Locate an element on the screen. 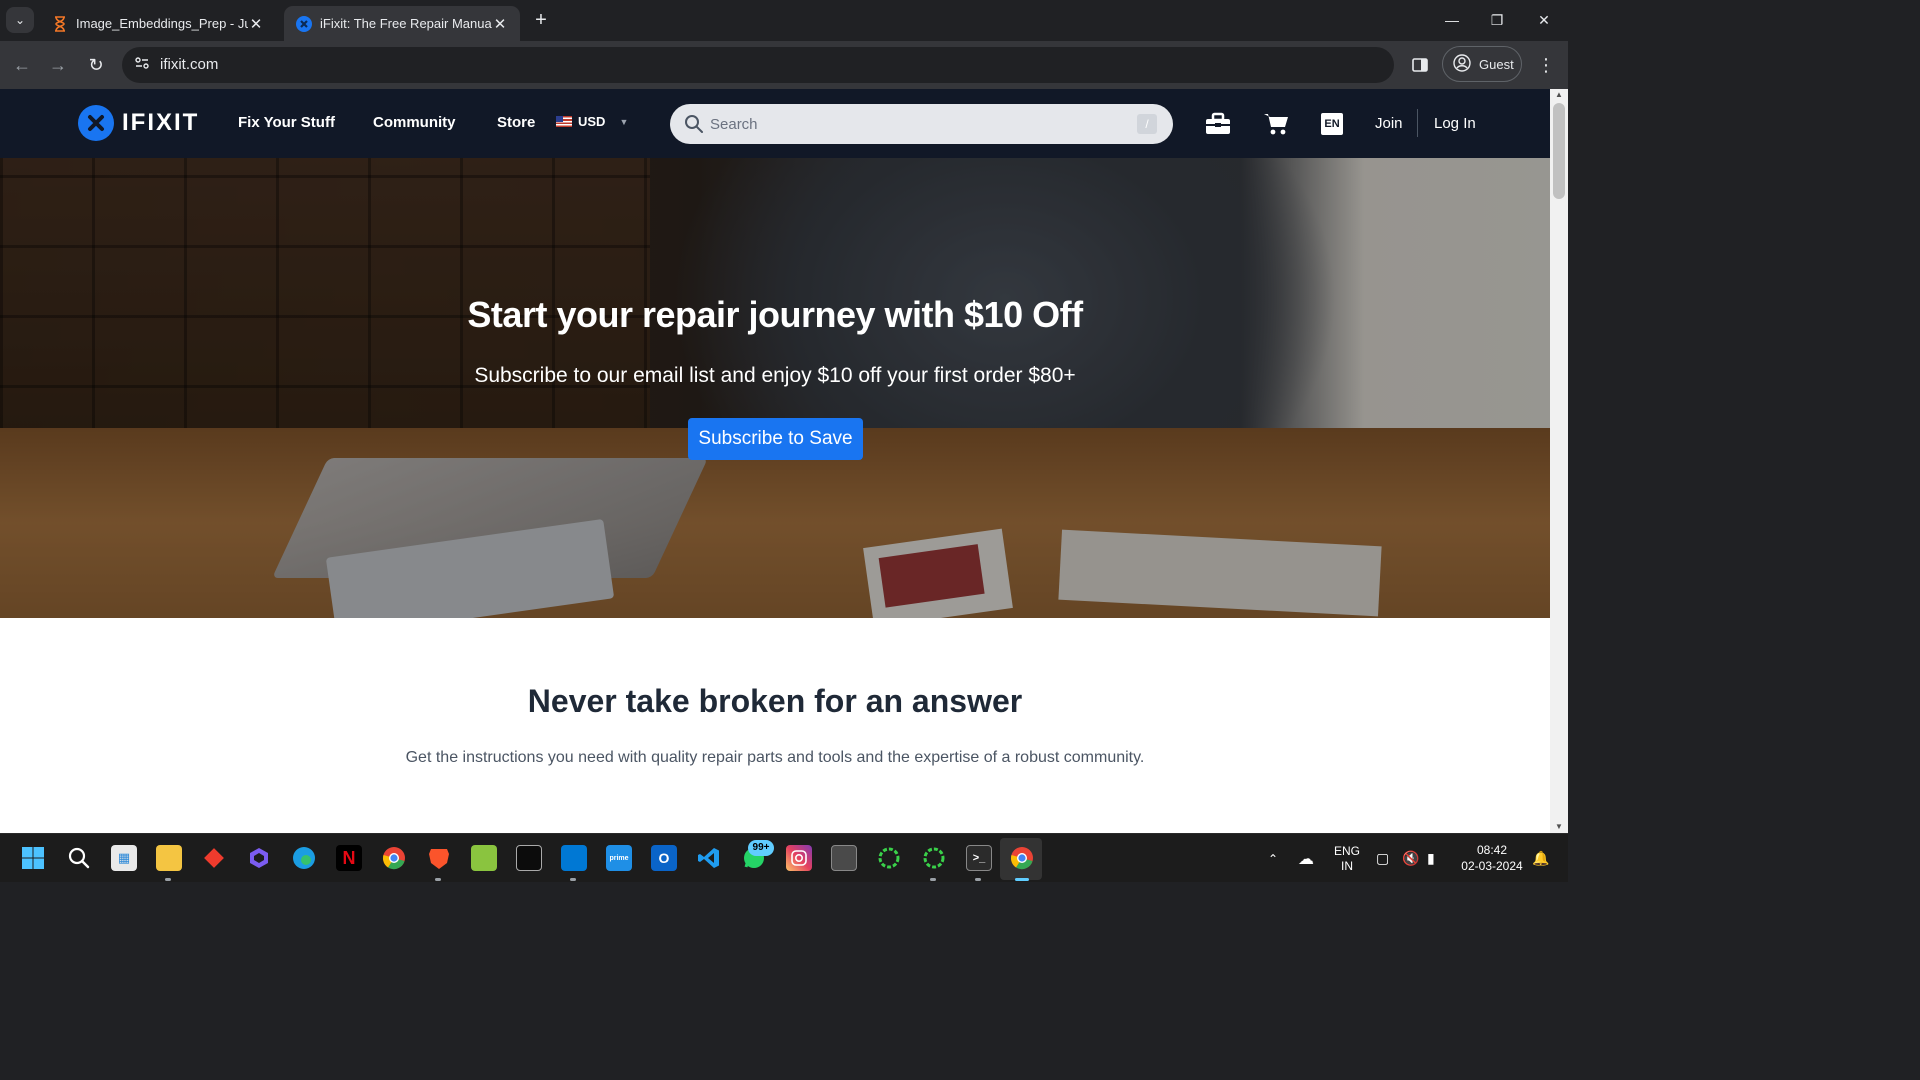 Image resolution: width=1920 pixels, height=1080 pixels. circle-app-one-icon is located at coordinates (889, 858).